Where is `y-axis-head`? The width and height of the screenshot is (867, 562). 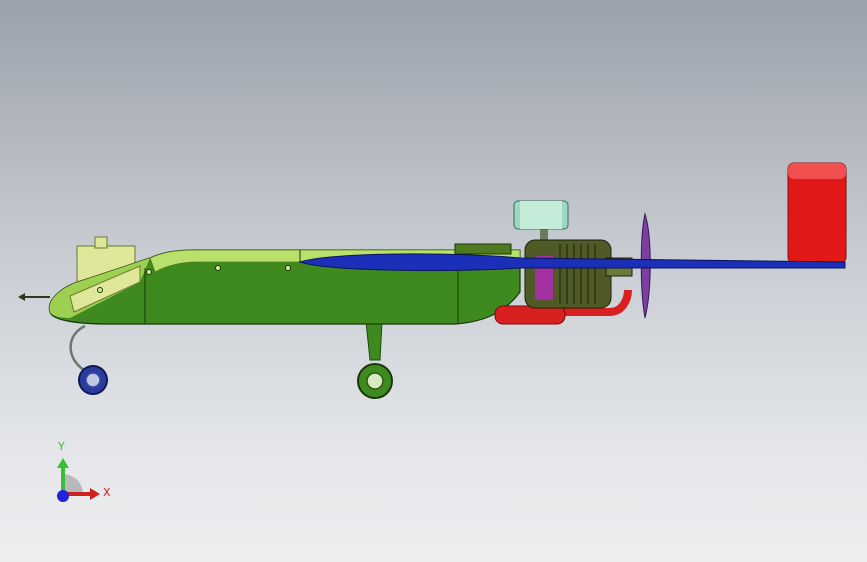 y-axis-head is located at coordinates (63, 463).